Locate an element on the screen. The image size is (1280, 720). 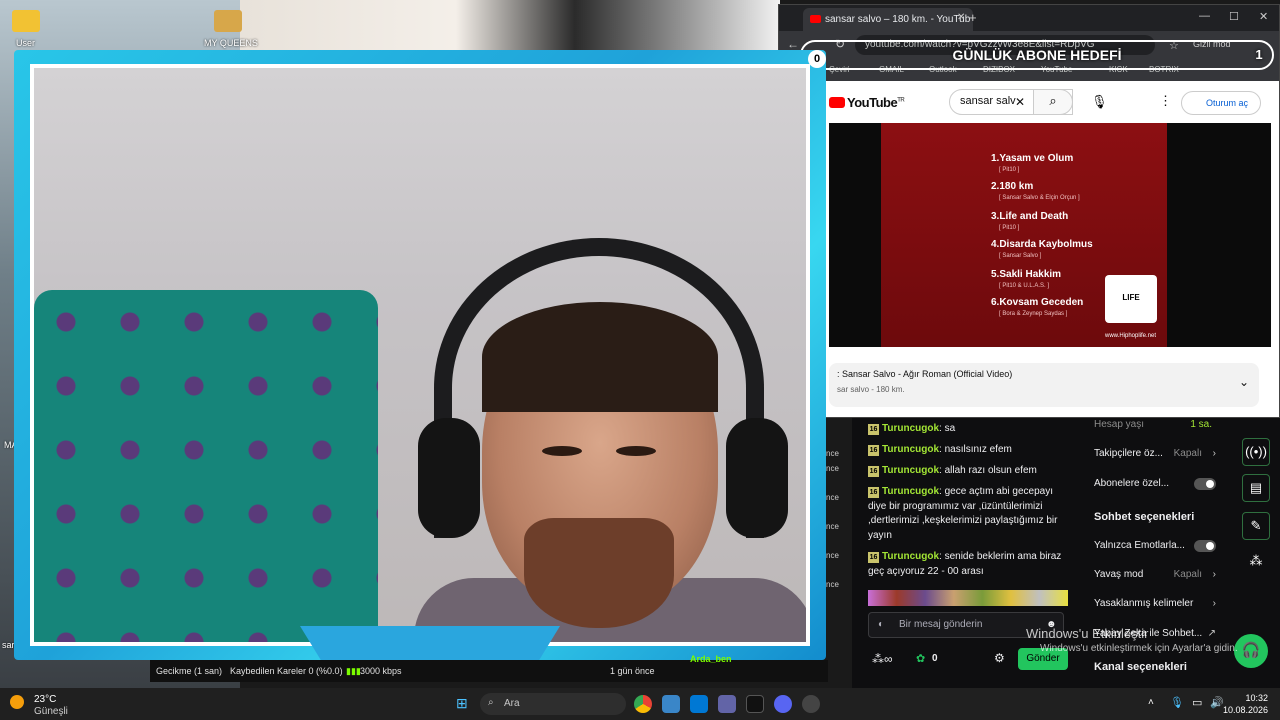
playlist-subtitle: sar salvo - 180 km. is located at coordinates (871, 389).